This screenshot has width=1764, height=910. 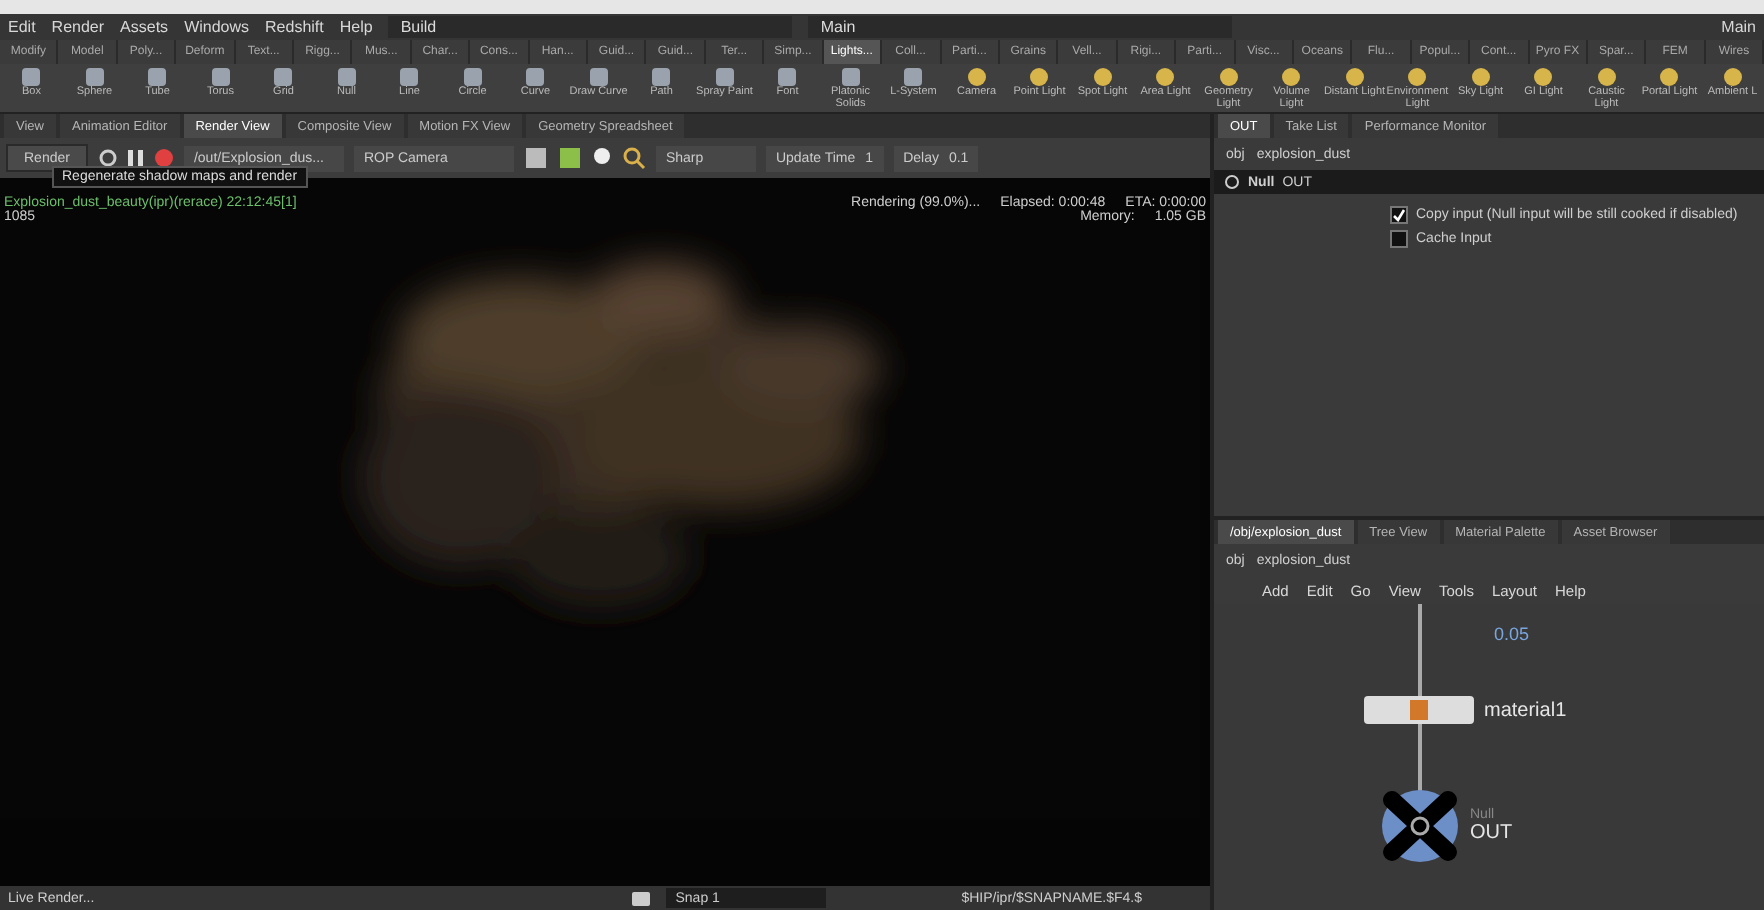 I want to click on menu-item: Windows, so click(x=217, y=27).